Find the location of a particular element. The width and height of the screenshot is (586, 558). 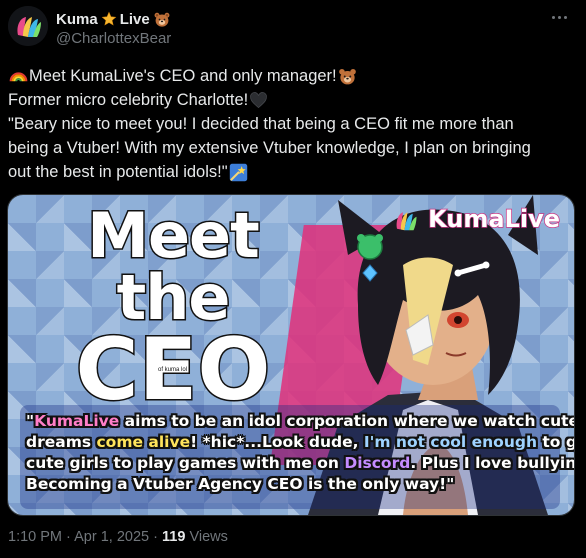

avatar is located at coordinates (28, 26).